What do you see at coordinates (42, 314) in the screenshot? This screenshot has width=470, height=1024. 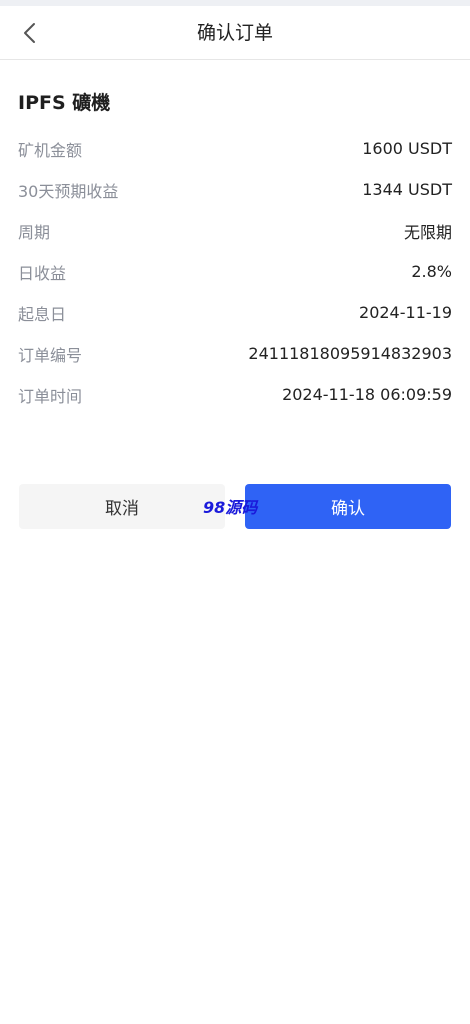 I see `detail-label: 起息日` at bounding box center [42, 314].